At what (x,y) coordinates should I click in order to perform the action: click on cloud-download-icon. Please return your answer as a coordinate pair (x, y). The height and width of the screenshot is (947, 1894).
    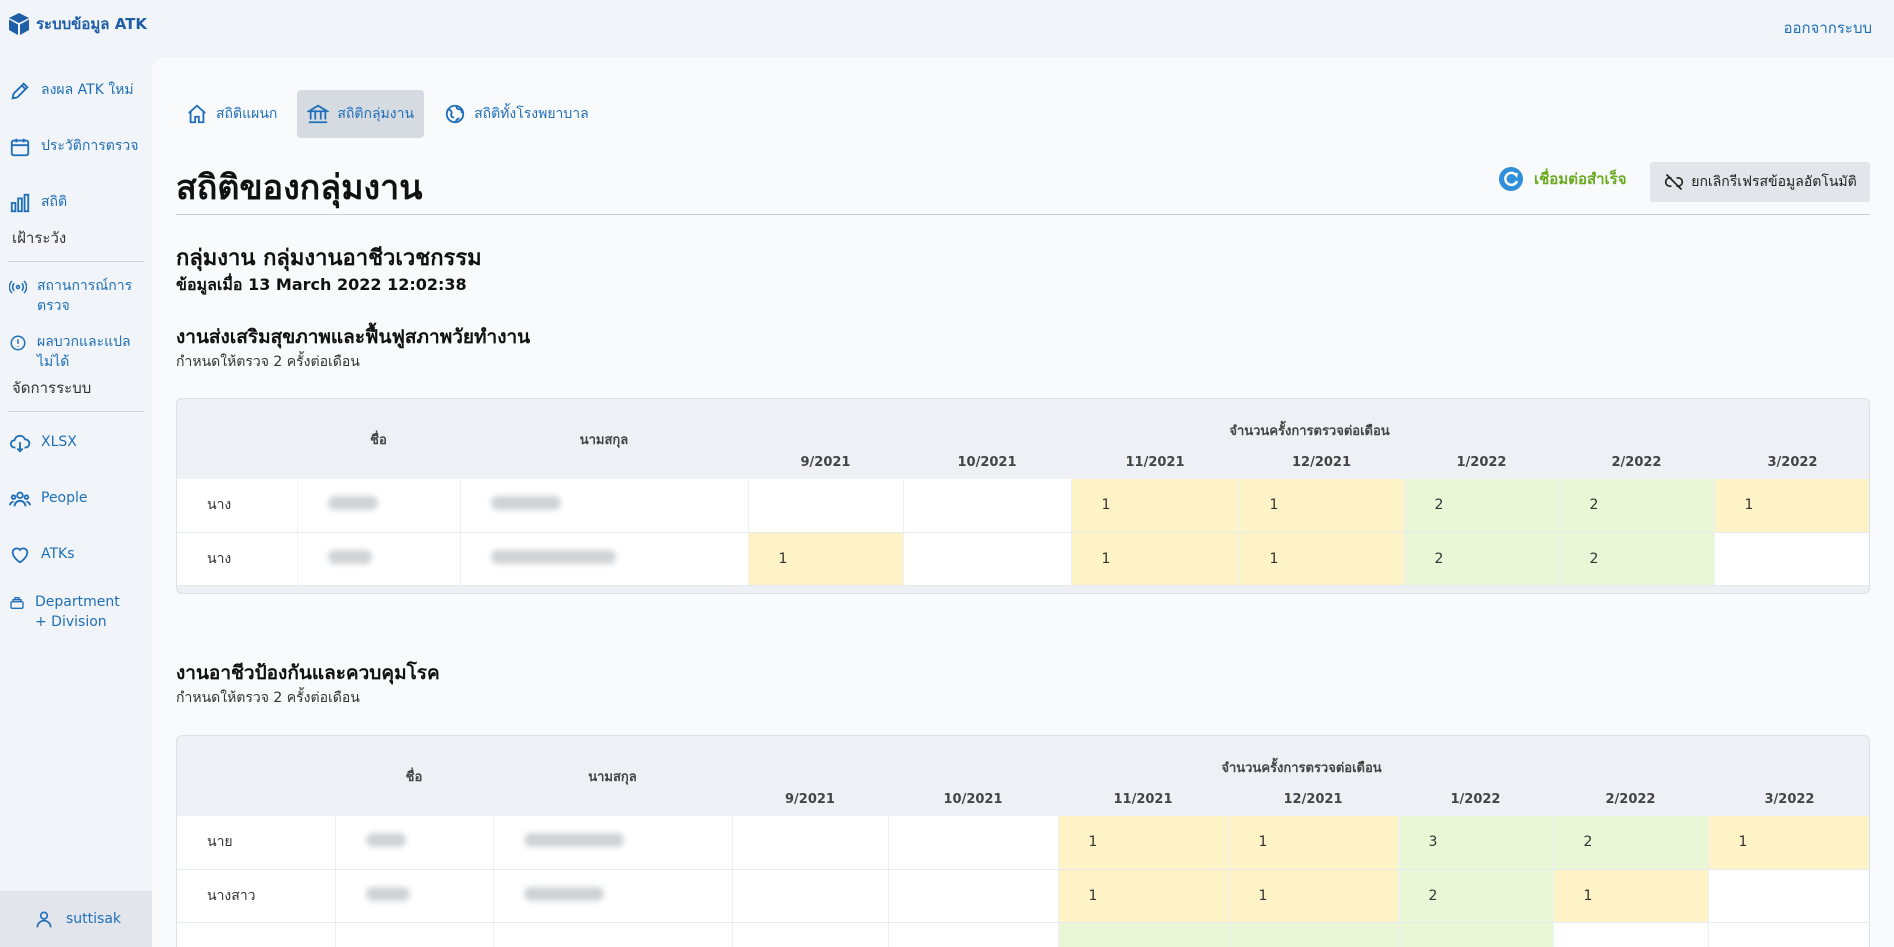
    Looking at the image, I should click on (20, 443).